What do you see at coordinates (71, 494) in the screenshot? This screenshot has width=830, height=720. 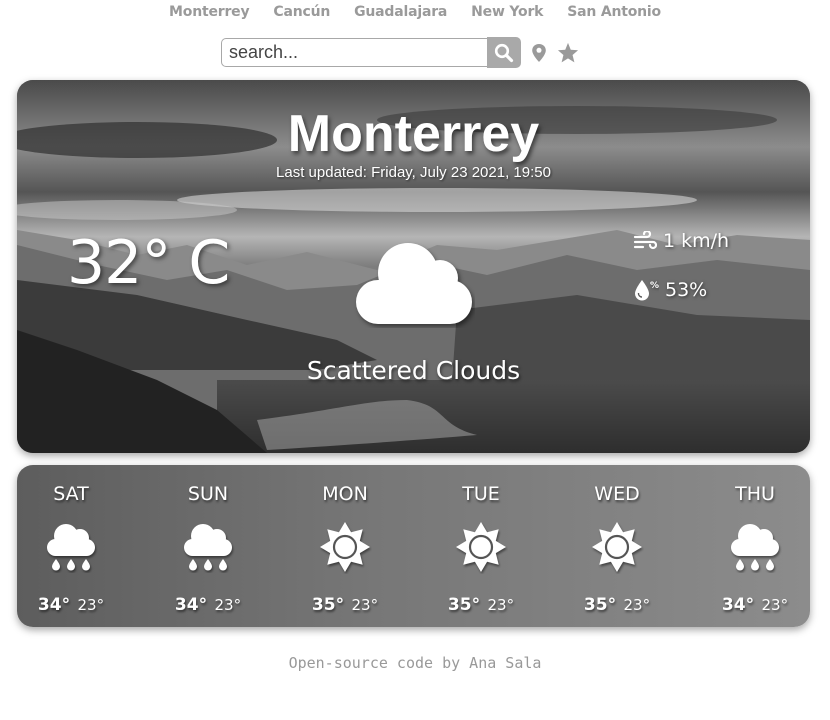 I see `forecast-day-name: SAT` at bounding box center [71, 494].